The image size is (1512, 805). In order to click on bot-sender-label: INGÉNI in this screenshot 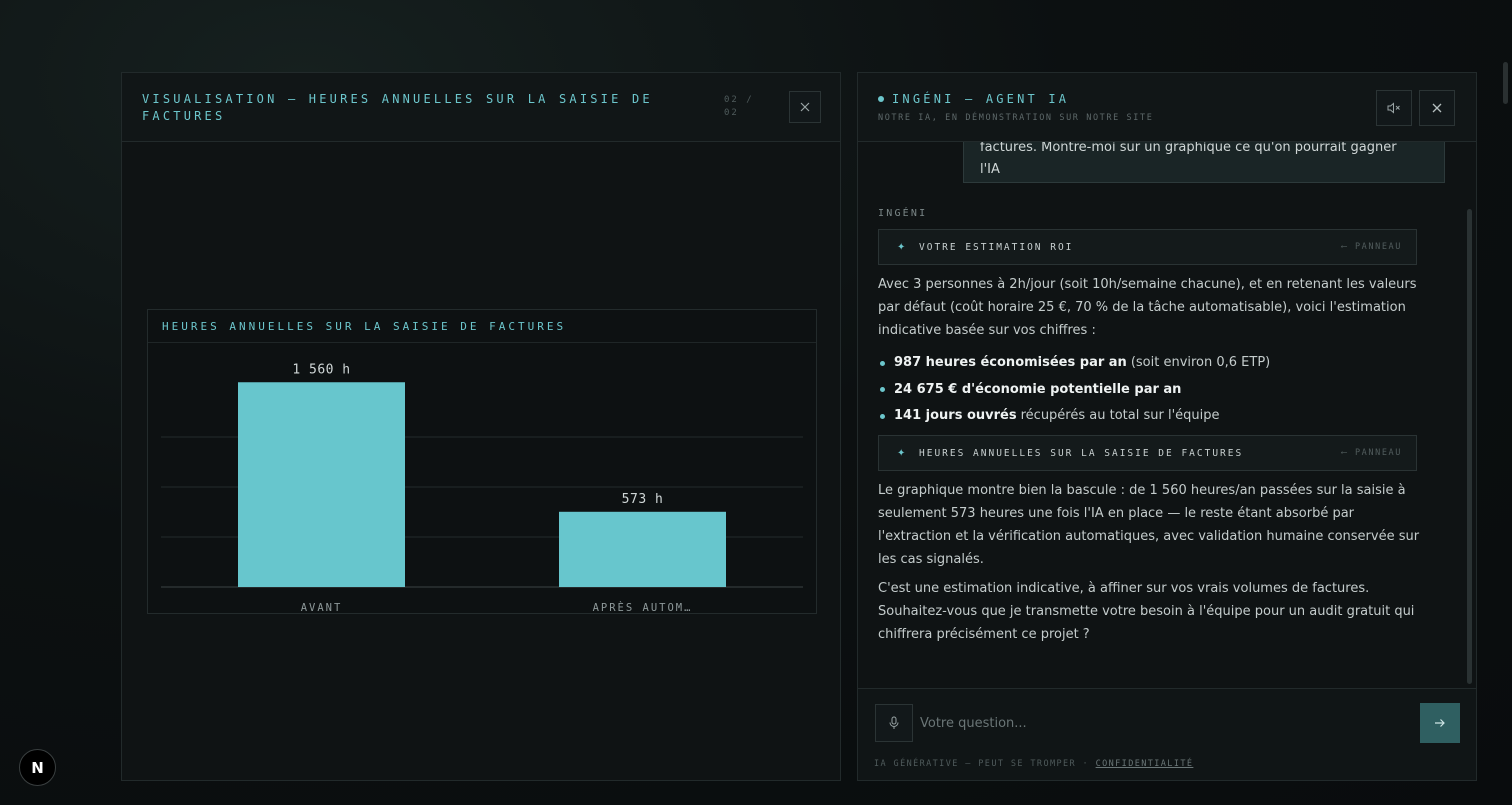, I will do `click(903, 213)`.